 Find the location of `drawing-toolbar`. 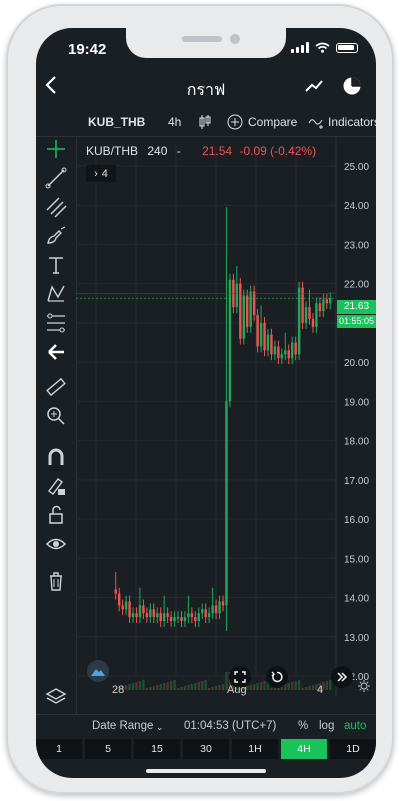

drawing-toolbar is located at coordinates (56, 426).